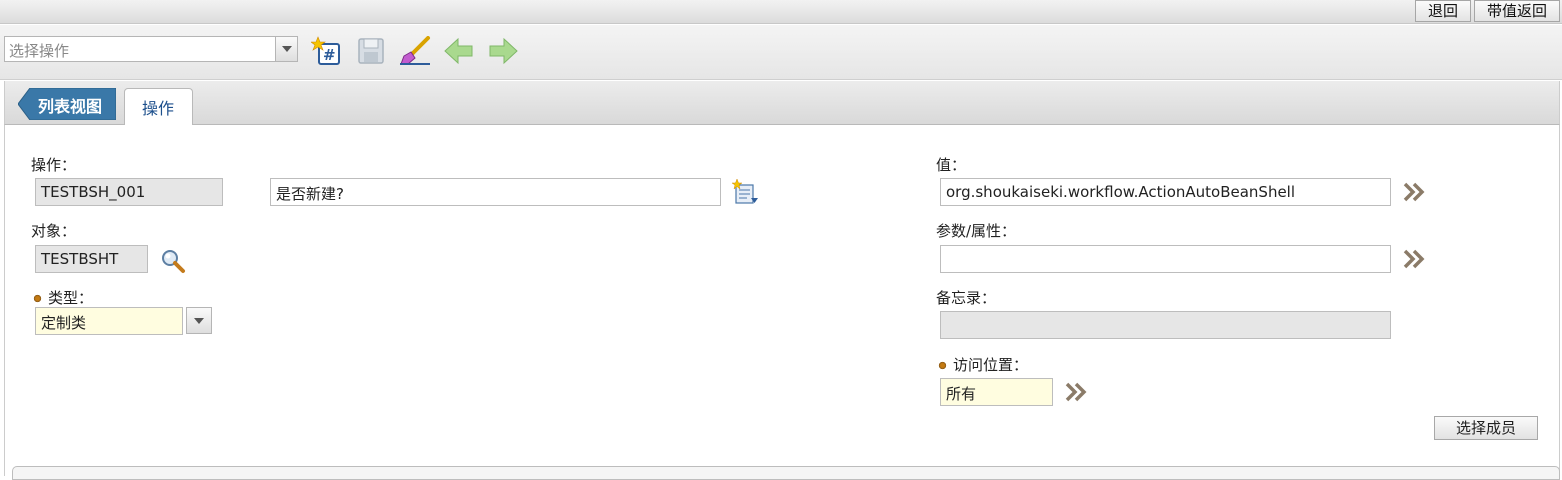 Image resolution: width=1562 pixels, height=480 pixels. What do you see at coordinates (951, 165) in the screenshot?
I see `value-label: 值：` at bounding box center [951, 165].